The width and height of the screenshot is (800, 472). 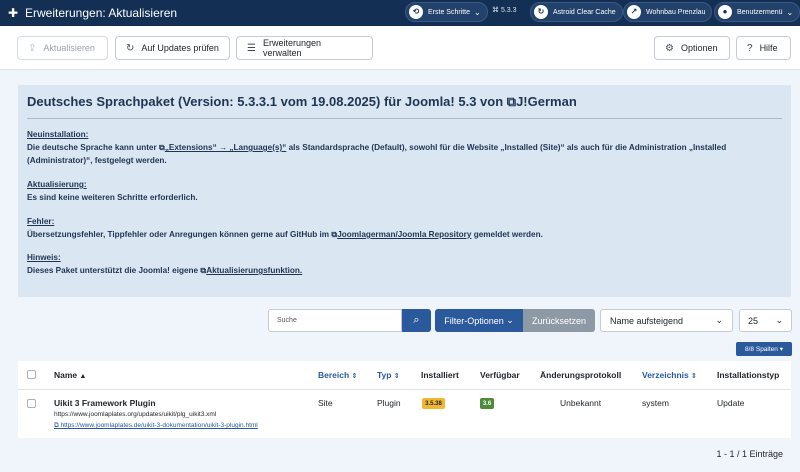 What do you see at coordinates (433, 403) in the screenshot?
I see `installed-version-badge: 3.5.38` at bounding box center [433, 403].